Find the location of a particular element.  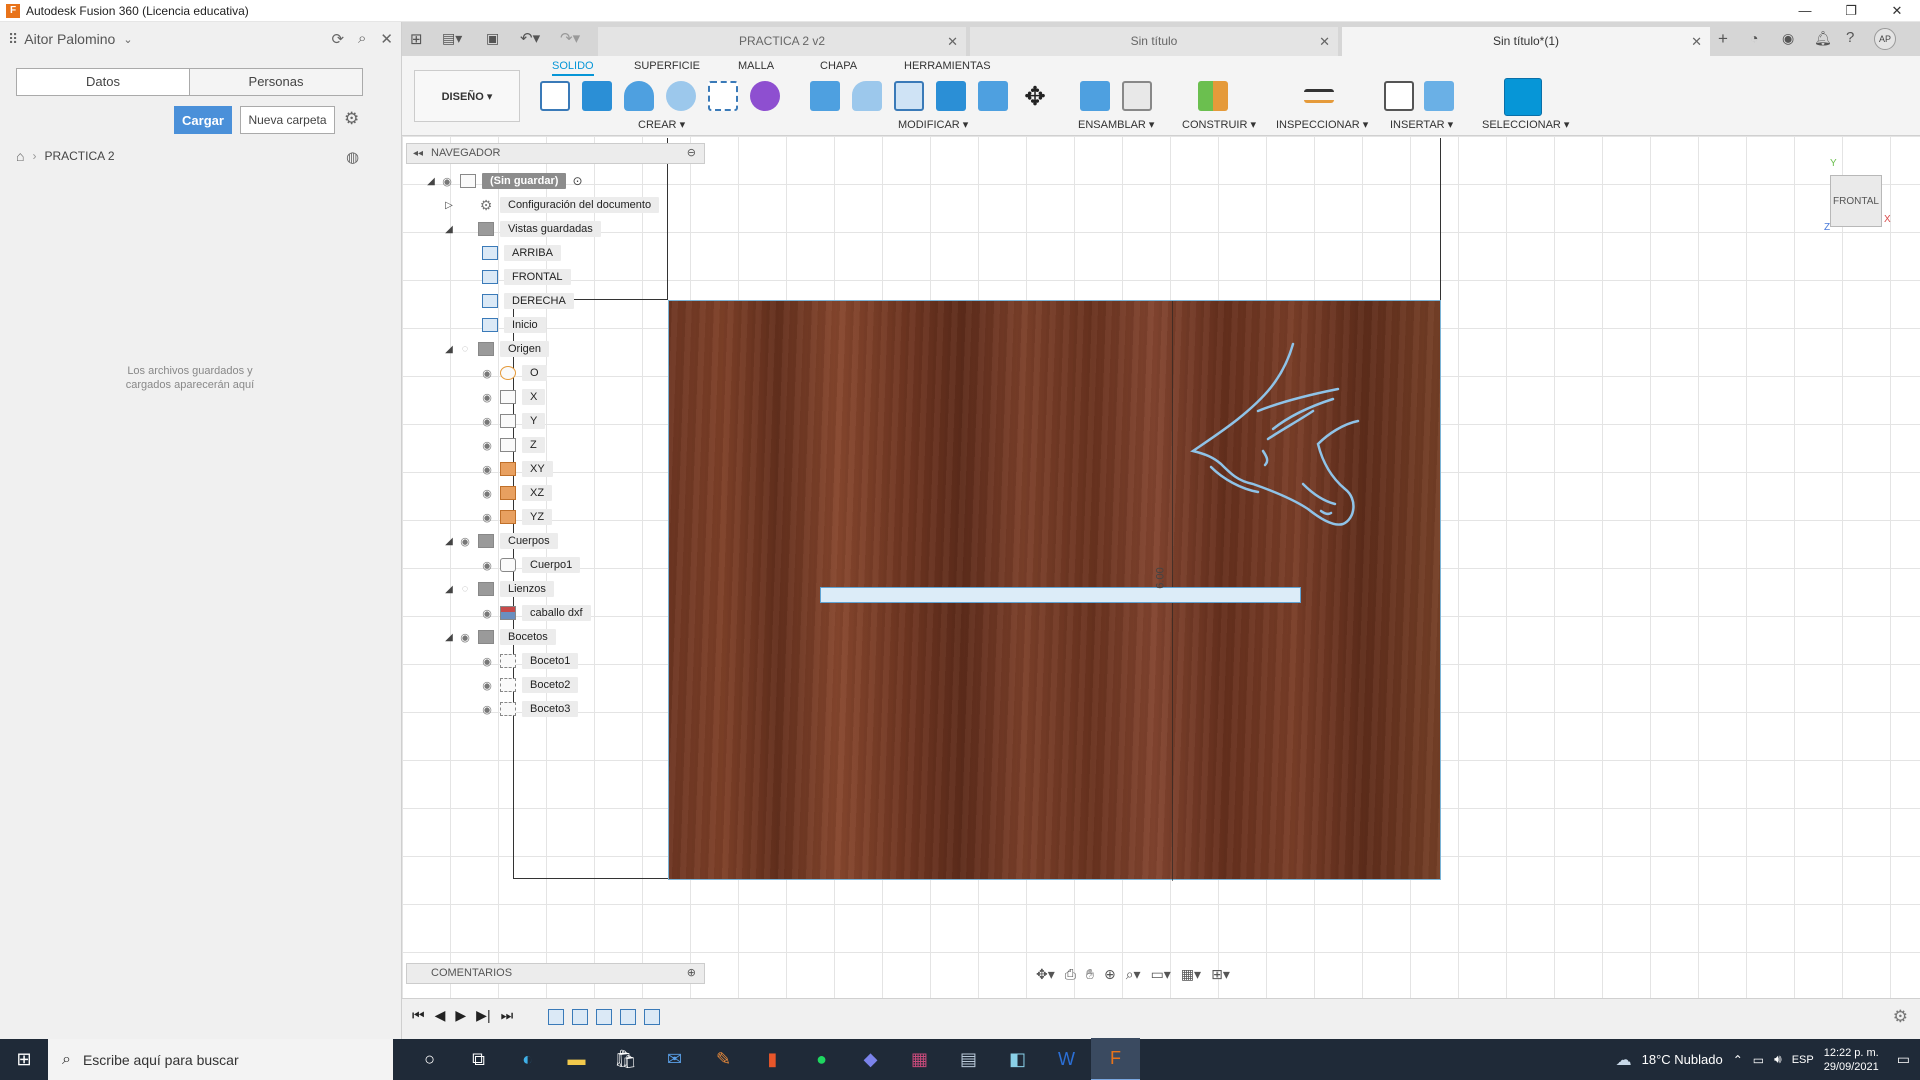

tab-datos: Datos is located at coordinates (103, 82).